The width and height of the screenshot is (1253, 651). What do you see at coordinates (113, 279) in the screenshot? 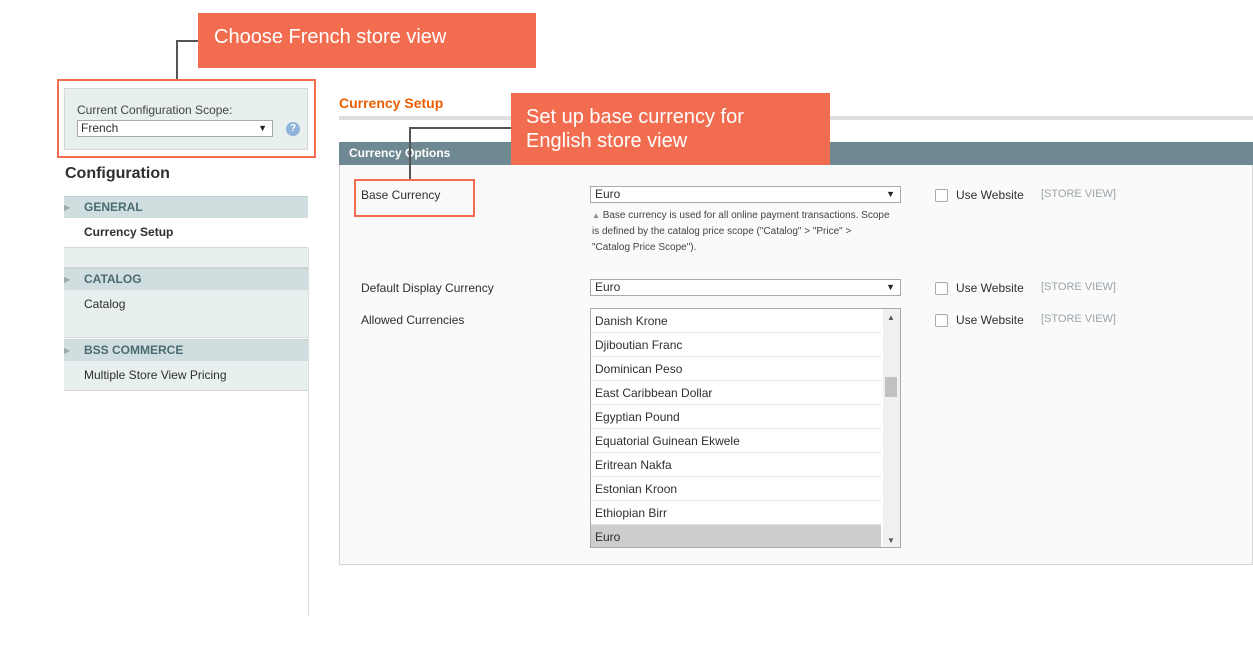
I see `sidebar-group-label: CATALOG` at bounding box center [113, 279].